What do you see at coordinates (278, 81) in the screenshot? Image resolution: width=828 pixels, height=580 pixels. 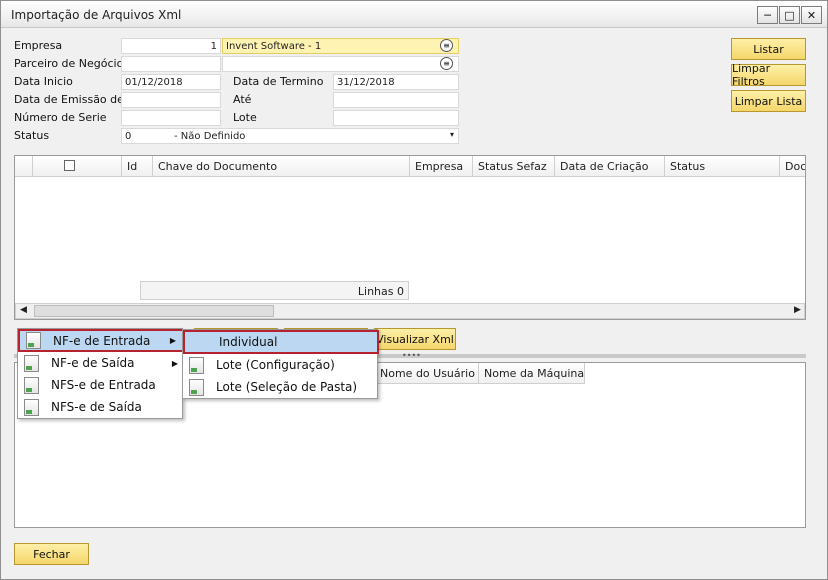 I see `data-termino-label: Data de Termino` at bounding box center [278, 81].